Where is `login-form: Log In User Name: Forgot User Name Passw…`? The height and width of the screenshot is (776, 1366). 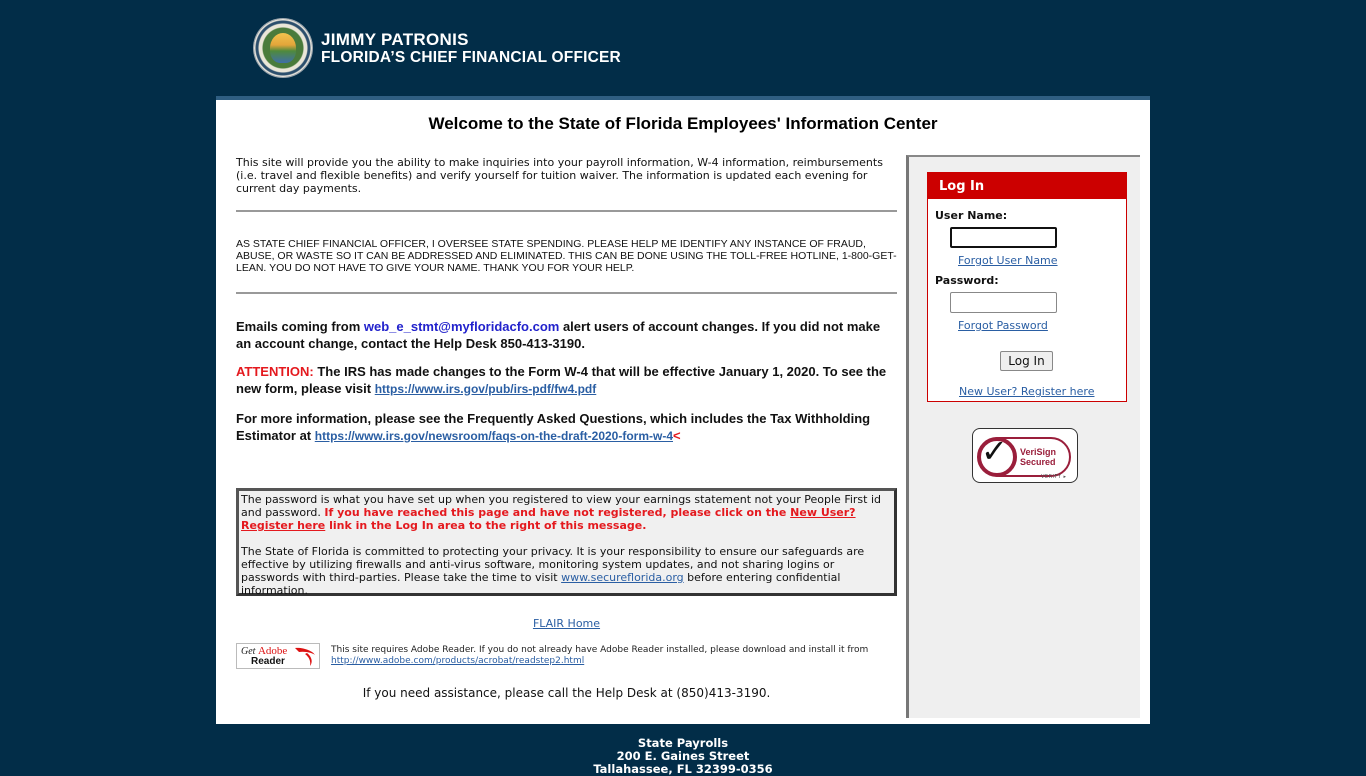 login-form: Log In User Name: Forgot User Name Passw… is located at coordinates (1027, 287).